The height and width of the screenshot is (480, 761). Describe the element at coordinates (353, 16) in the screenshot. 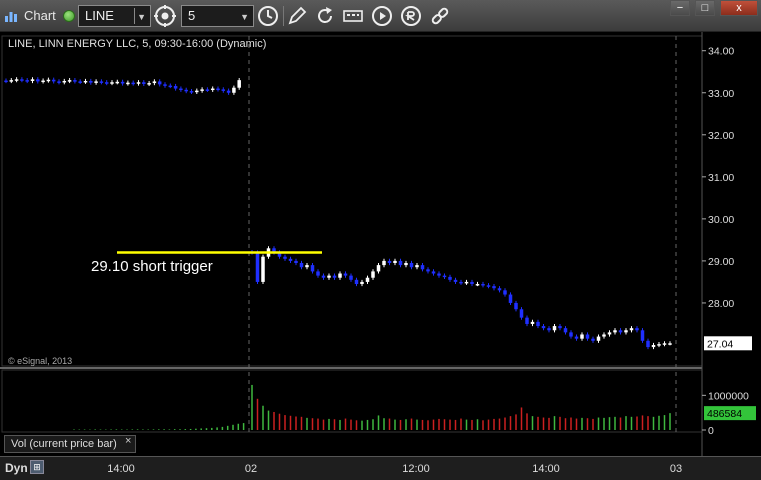

I see `keyboard-icon` at that location.